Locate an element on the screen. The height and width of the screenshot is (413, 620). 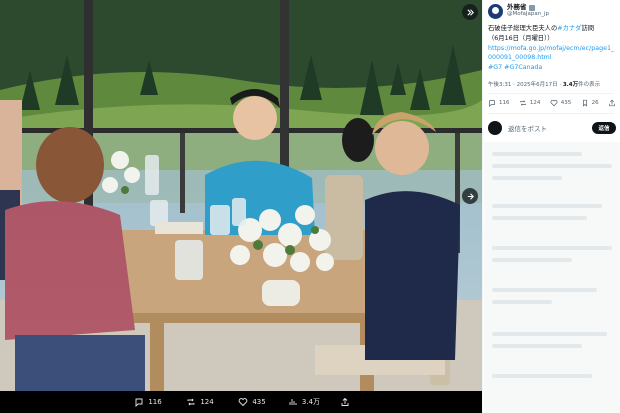
media-views-count: 3.4万 is located at coordinates (311, 402).